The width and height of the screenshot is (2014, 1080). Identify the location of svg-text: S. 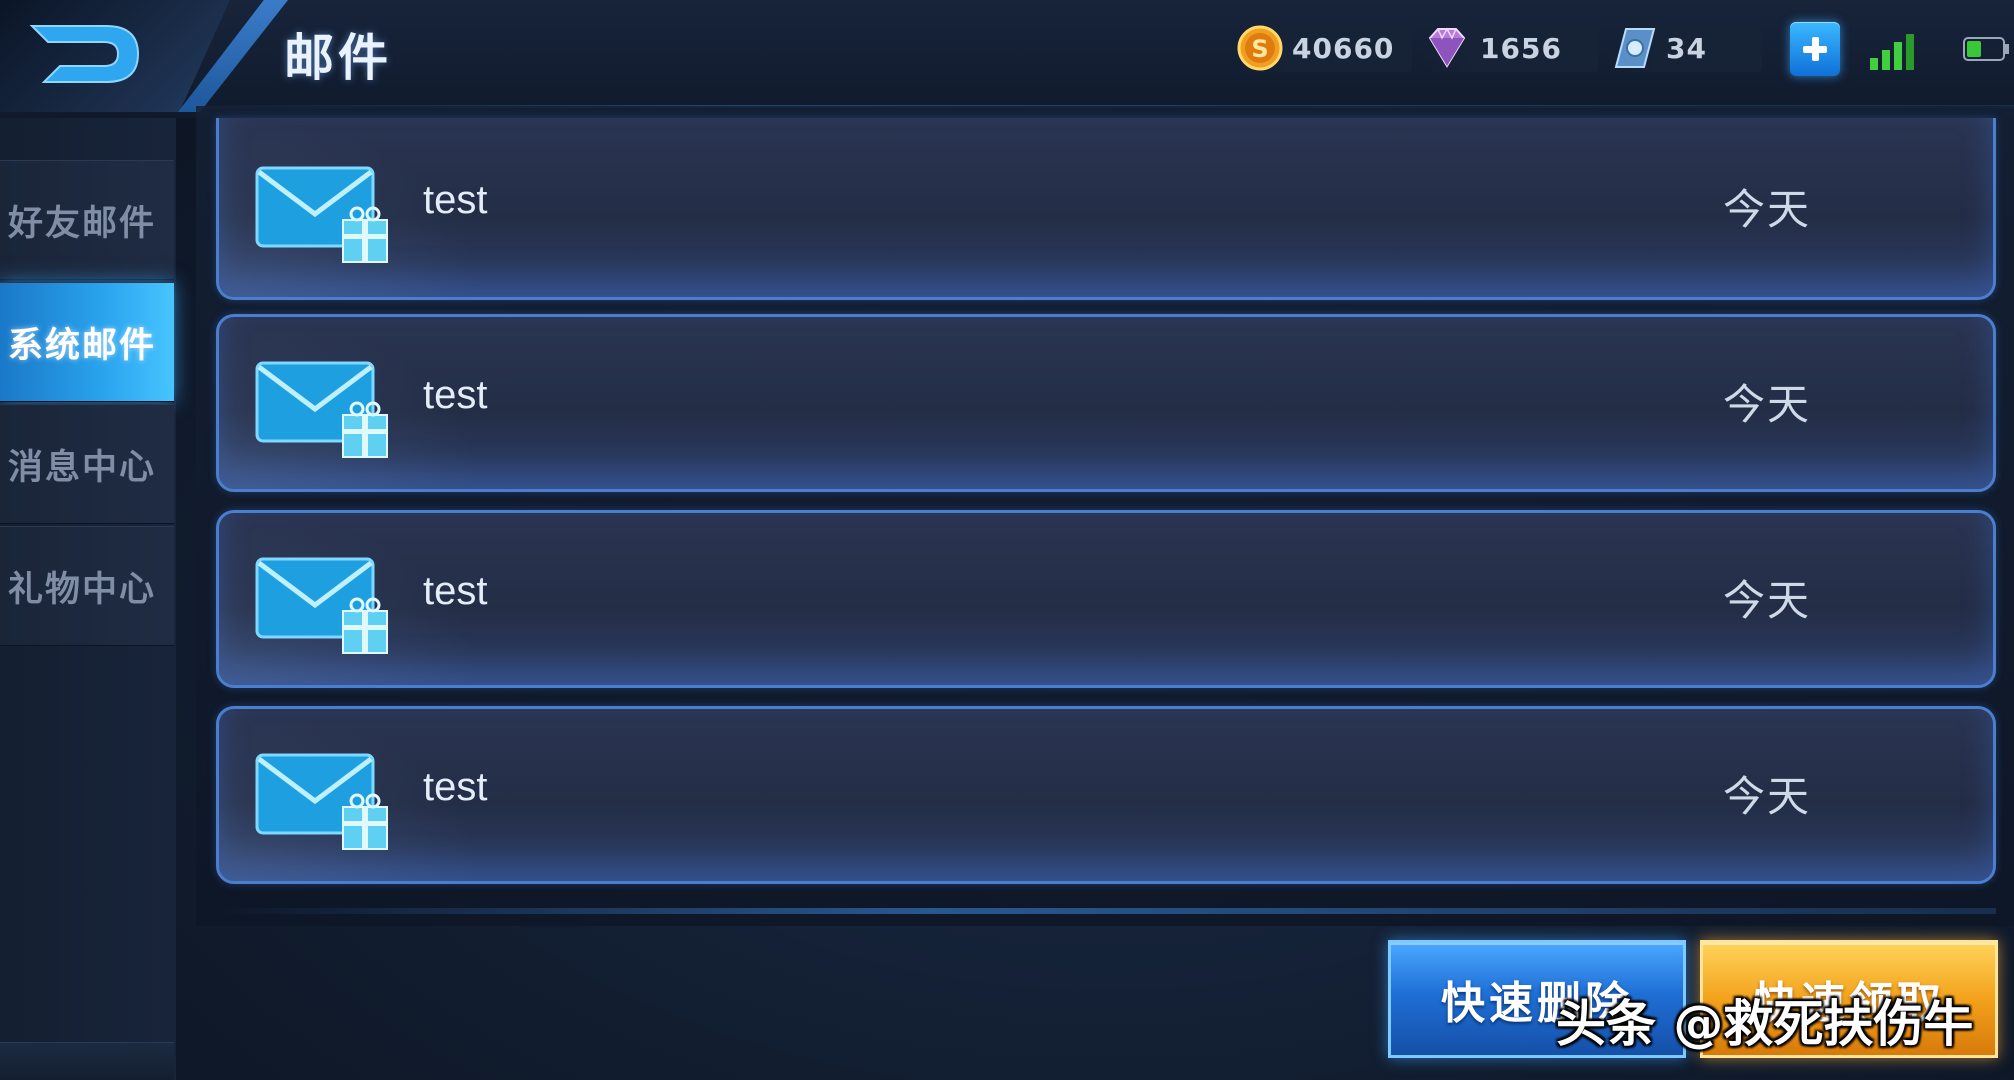
(1259, 49).